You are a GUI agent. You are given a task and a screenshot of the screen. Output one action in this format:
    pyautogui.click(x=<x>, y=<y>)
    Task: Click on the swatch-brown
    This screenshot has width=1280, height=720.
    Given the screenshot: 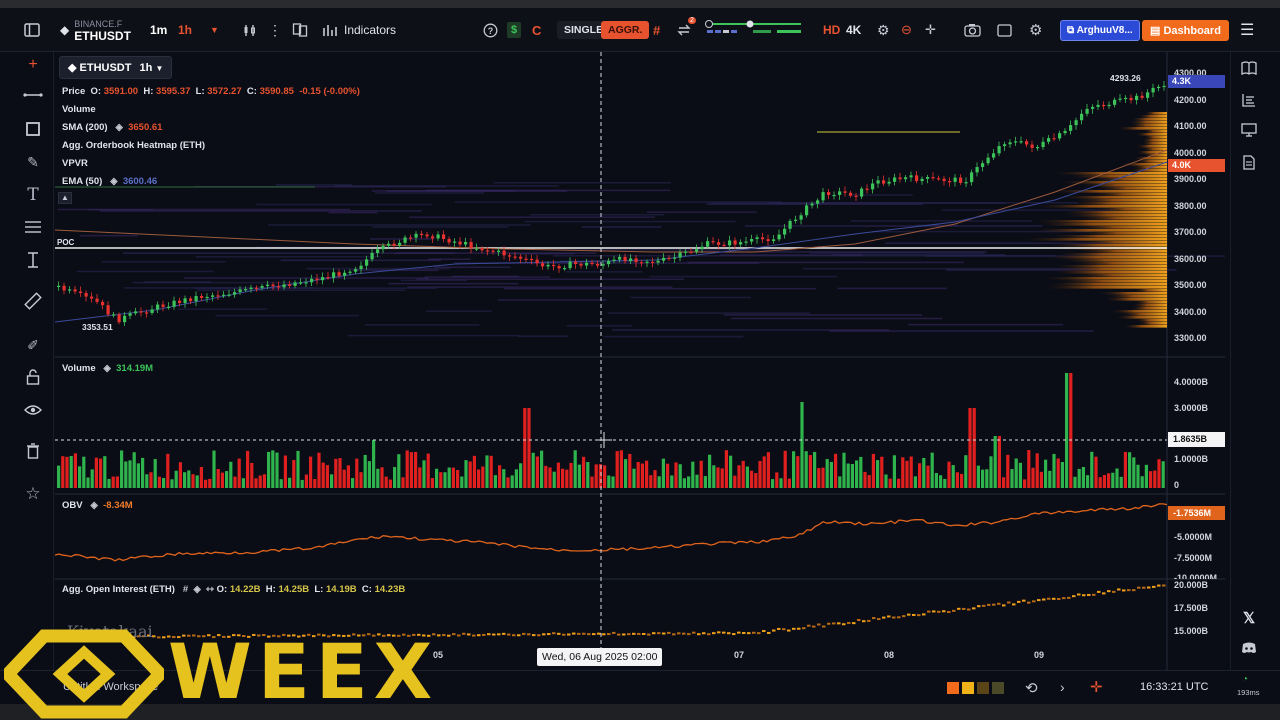 What is the action you would take?
    pyautogui.click(x=983, y=688)
    